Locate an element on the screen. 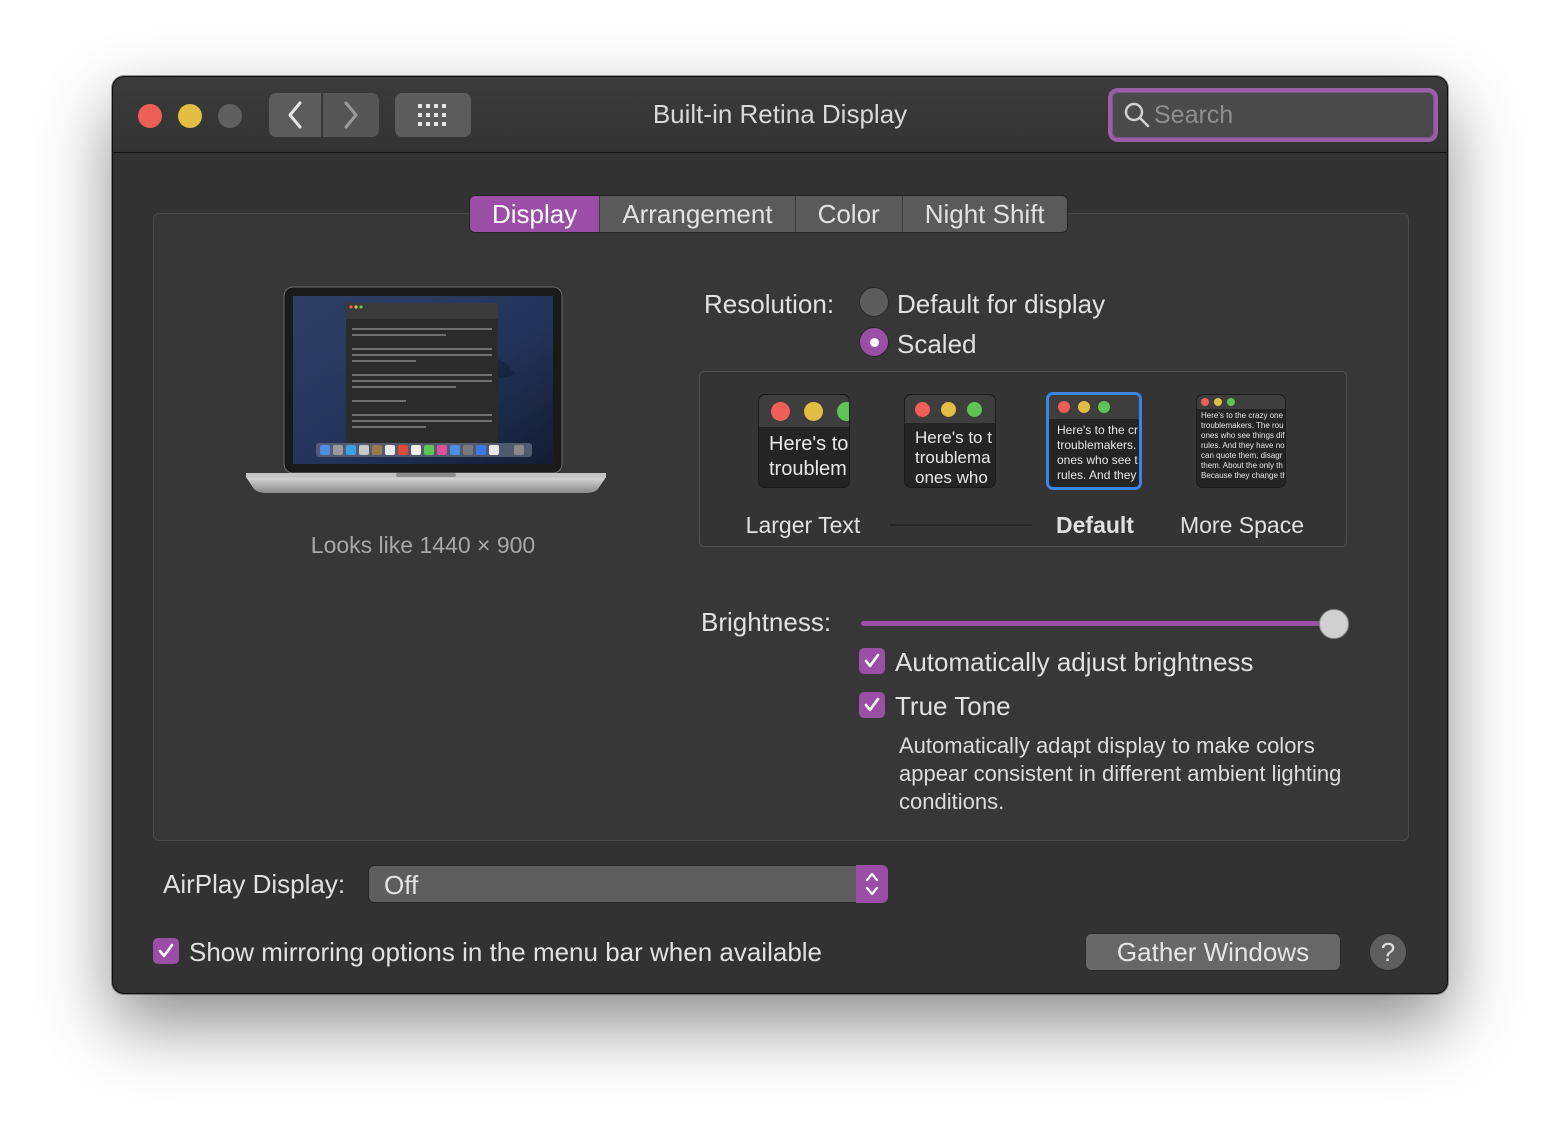 The image size is (1560, 1142). tab-night-shift: Night Shift is located at coordinates (985, 214).